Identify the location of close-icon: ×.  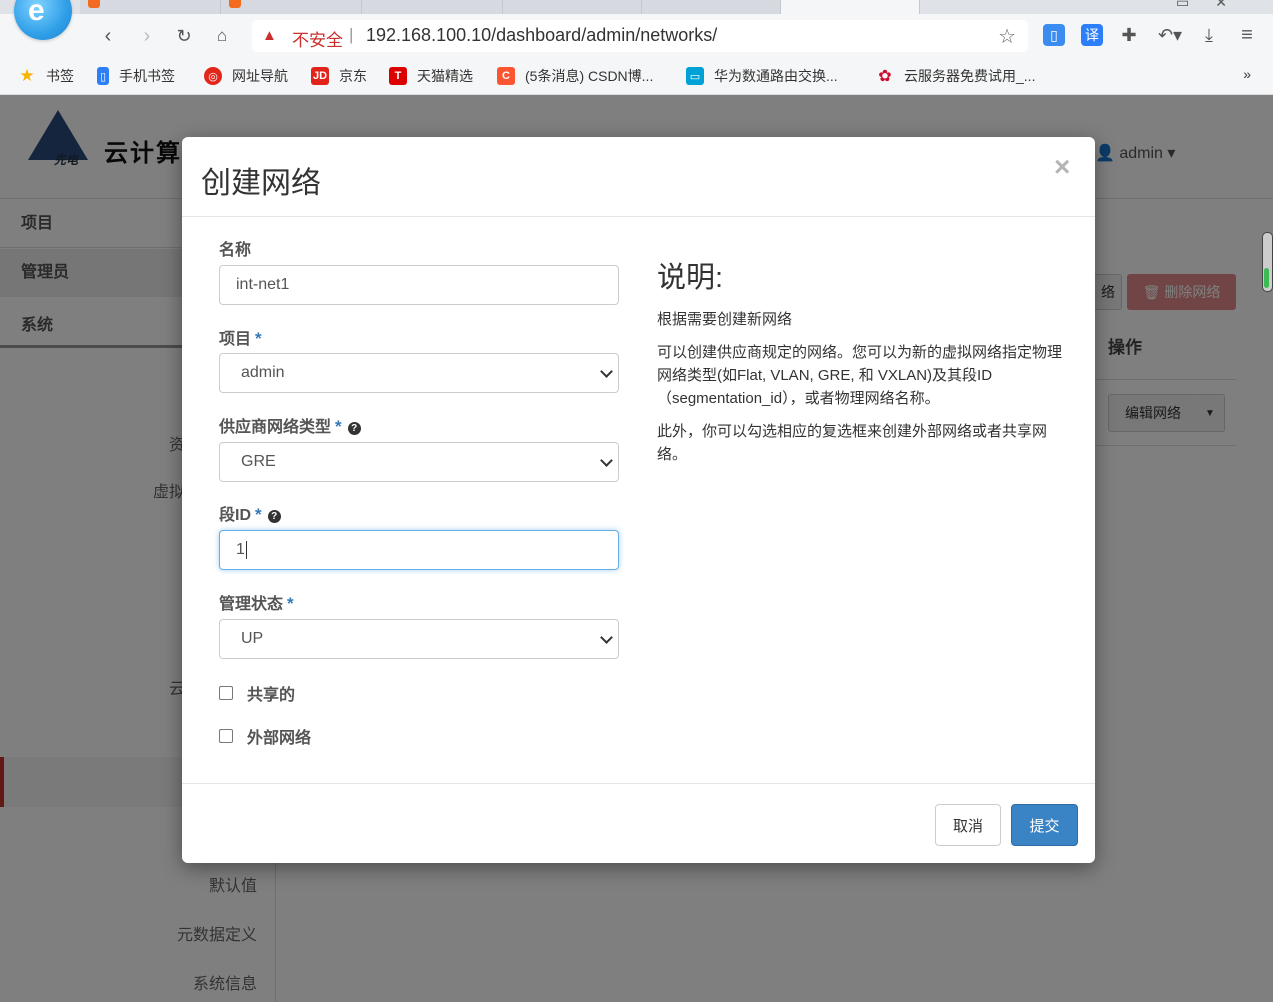
(1062, 167).